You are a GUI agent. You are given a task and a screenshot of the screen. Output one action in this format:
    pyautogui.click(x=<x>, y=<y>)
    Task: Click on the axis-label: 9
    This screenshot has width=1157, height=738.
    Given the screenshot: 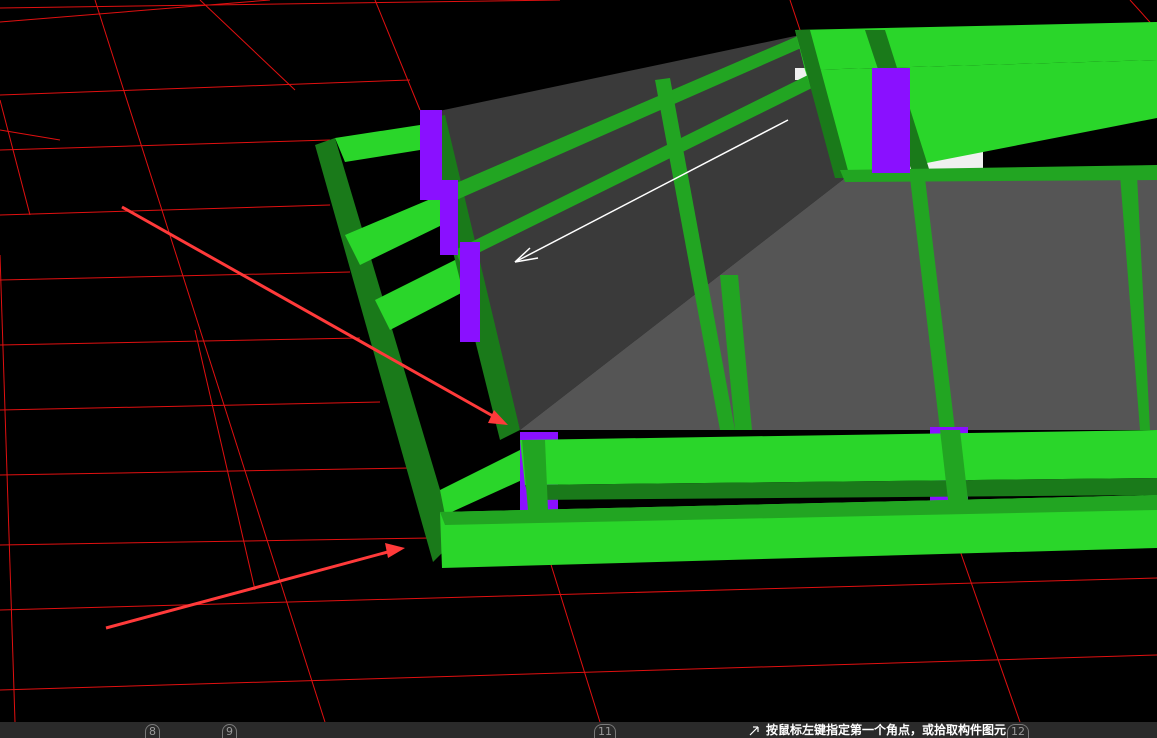 What is the action you would take?
    pyautogui.click(x=229, y=731)
    